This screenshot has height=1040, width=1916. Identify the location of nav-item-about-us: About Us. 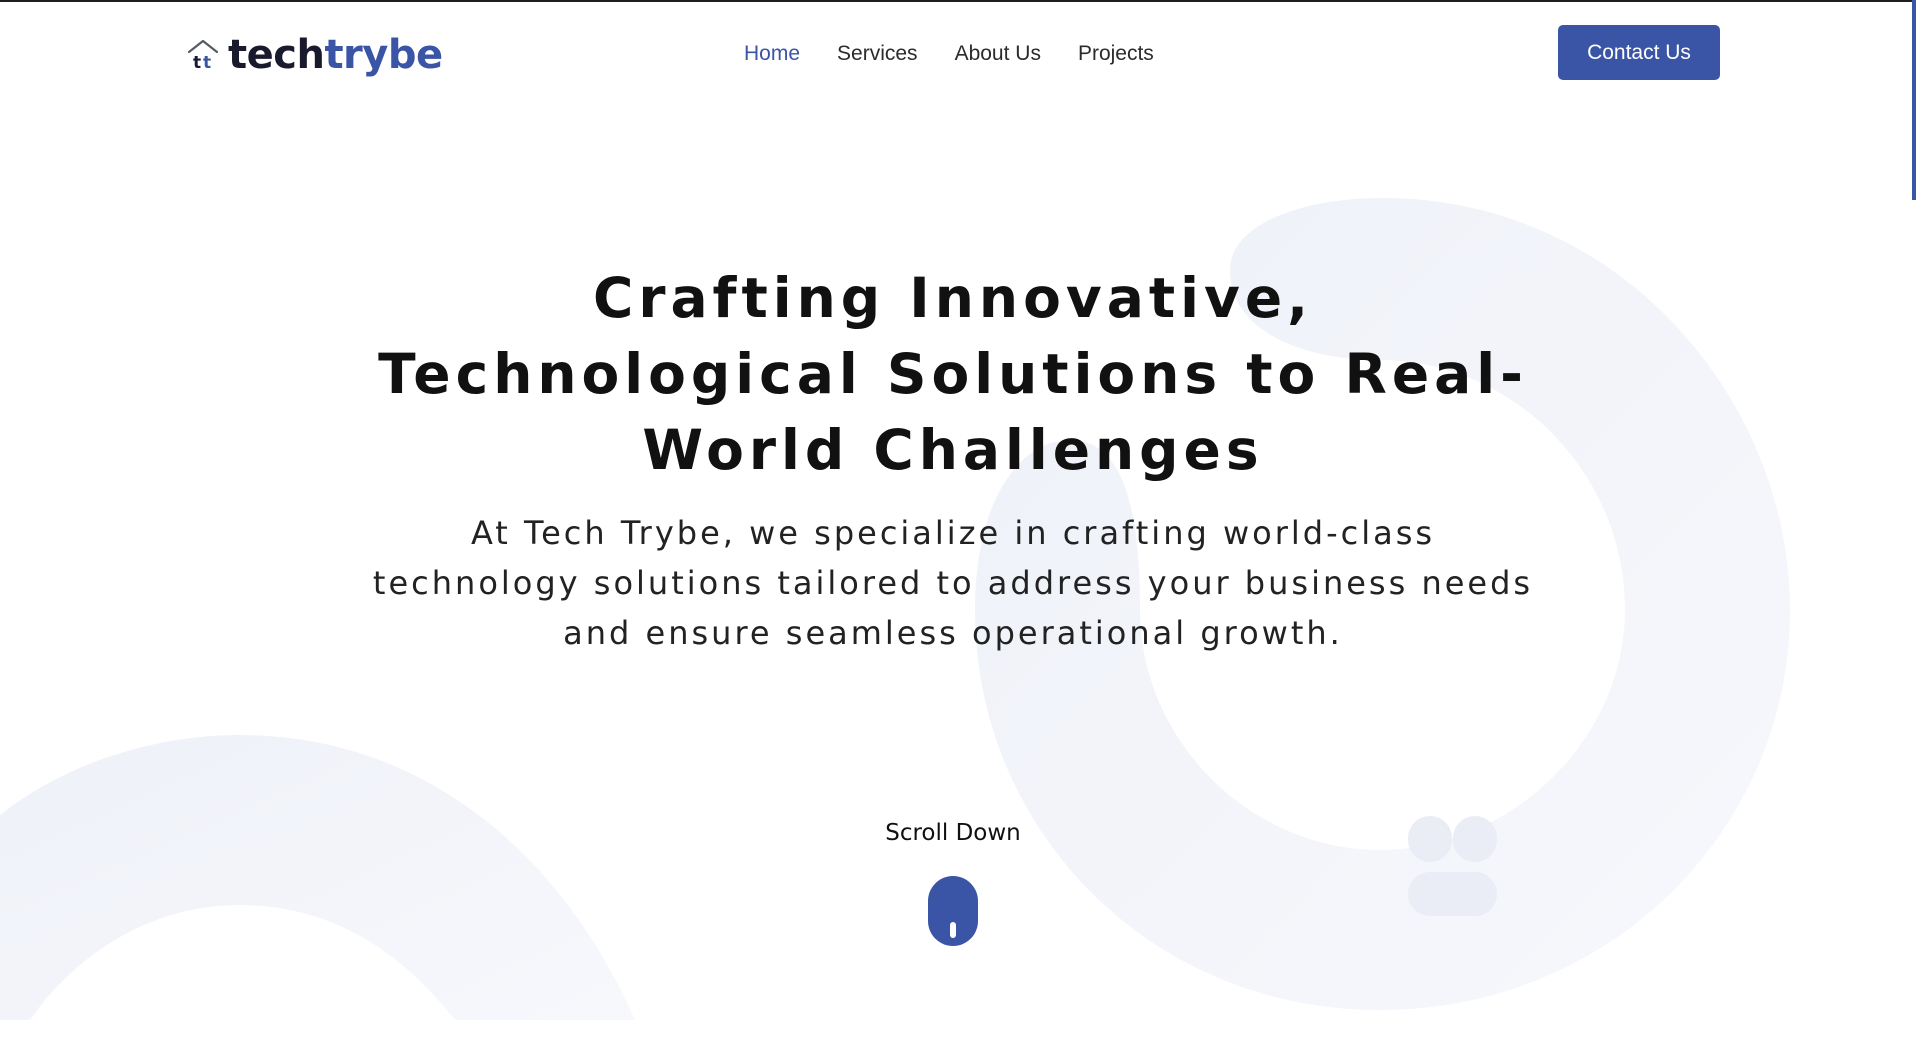
(998, 54).